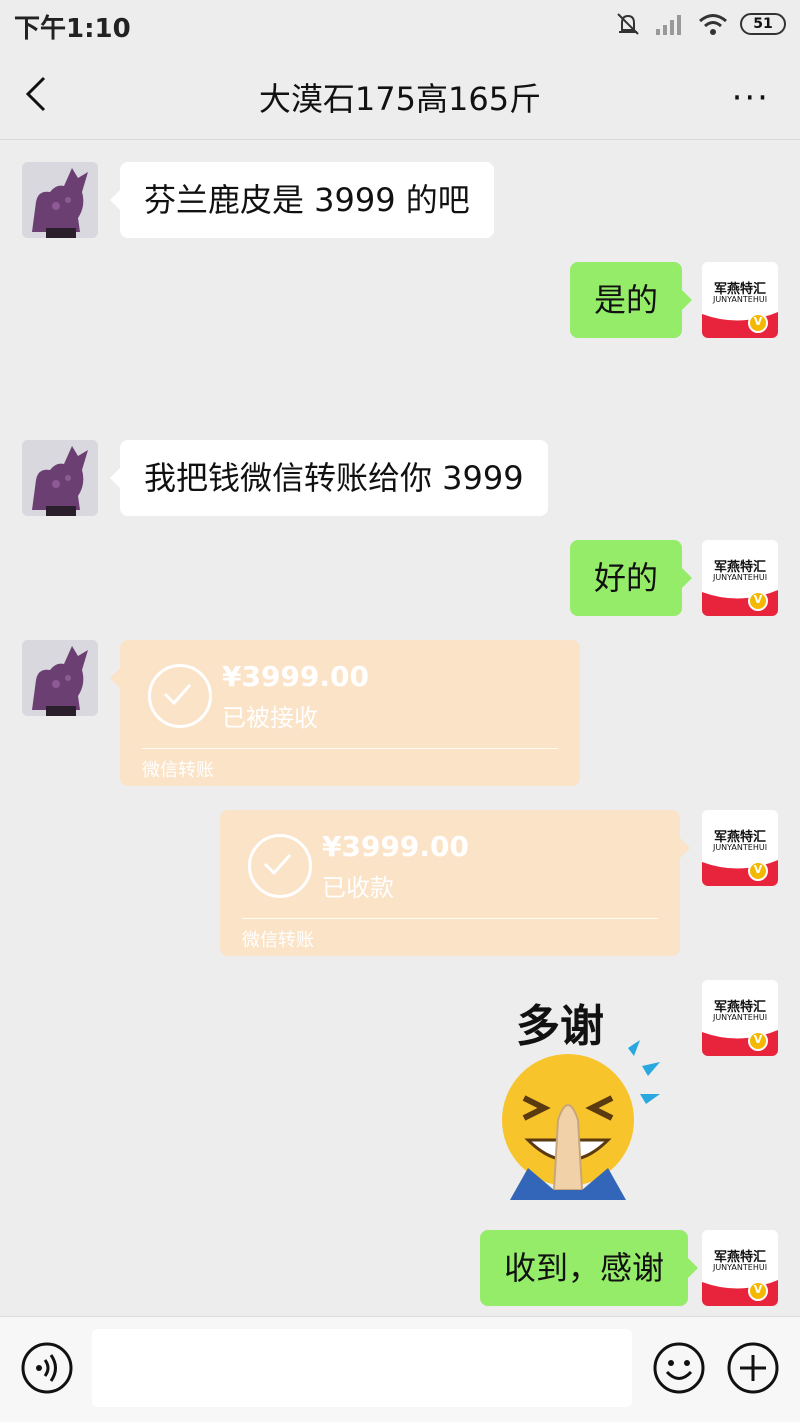 The height and width of the screenshot is (1422, 800). I want to click on chat-header: 大漠石175高165斤 ···, so click(400, 94).